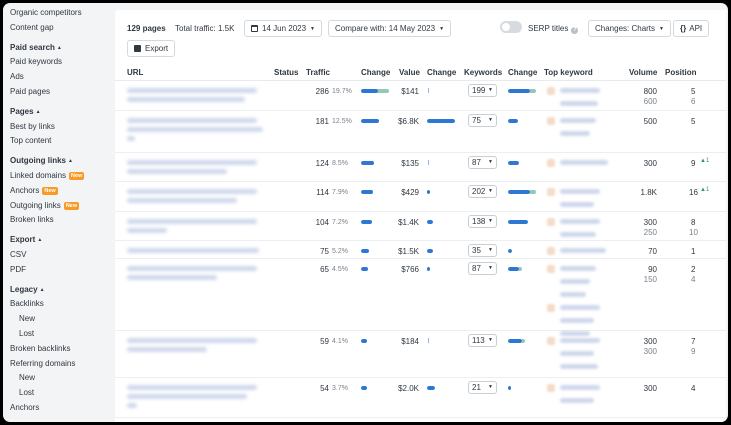 The image size is (731, 425). Describe the element at coordinates (522, 91) in the screenshot. I see `keywords-change-bar` at that location.